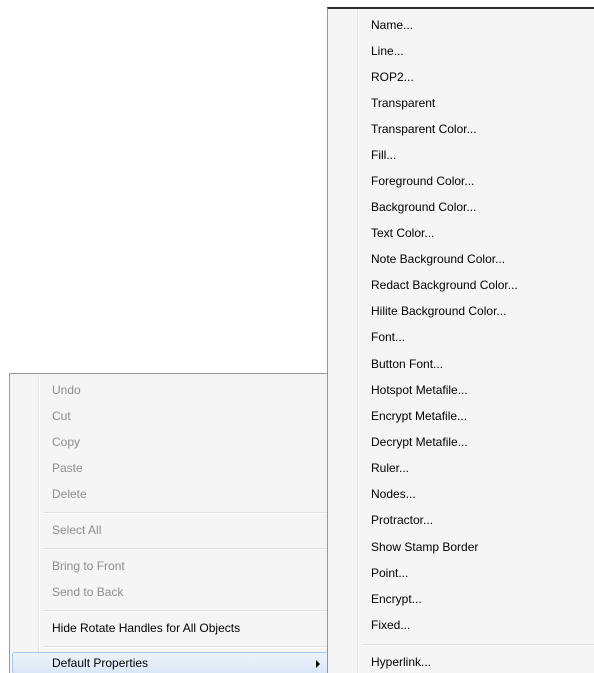 The height and width of the screenshot is (673, 594). Describe the element at coordinates (170, 566) in the screenshot. I see `menu-item-bring-to-front: Bring to Front` at that location.